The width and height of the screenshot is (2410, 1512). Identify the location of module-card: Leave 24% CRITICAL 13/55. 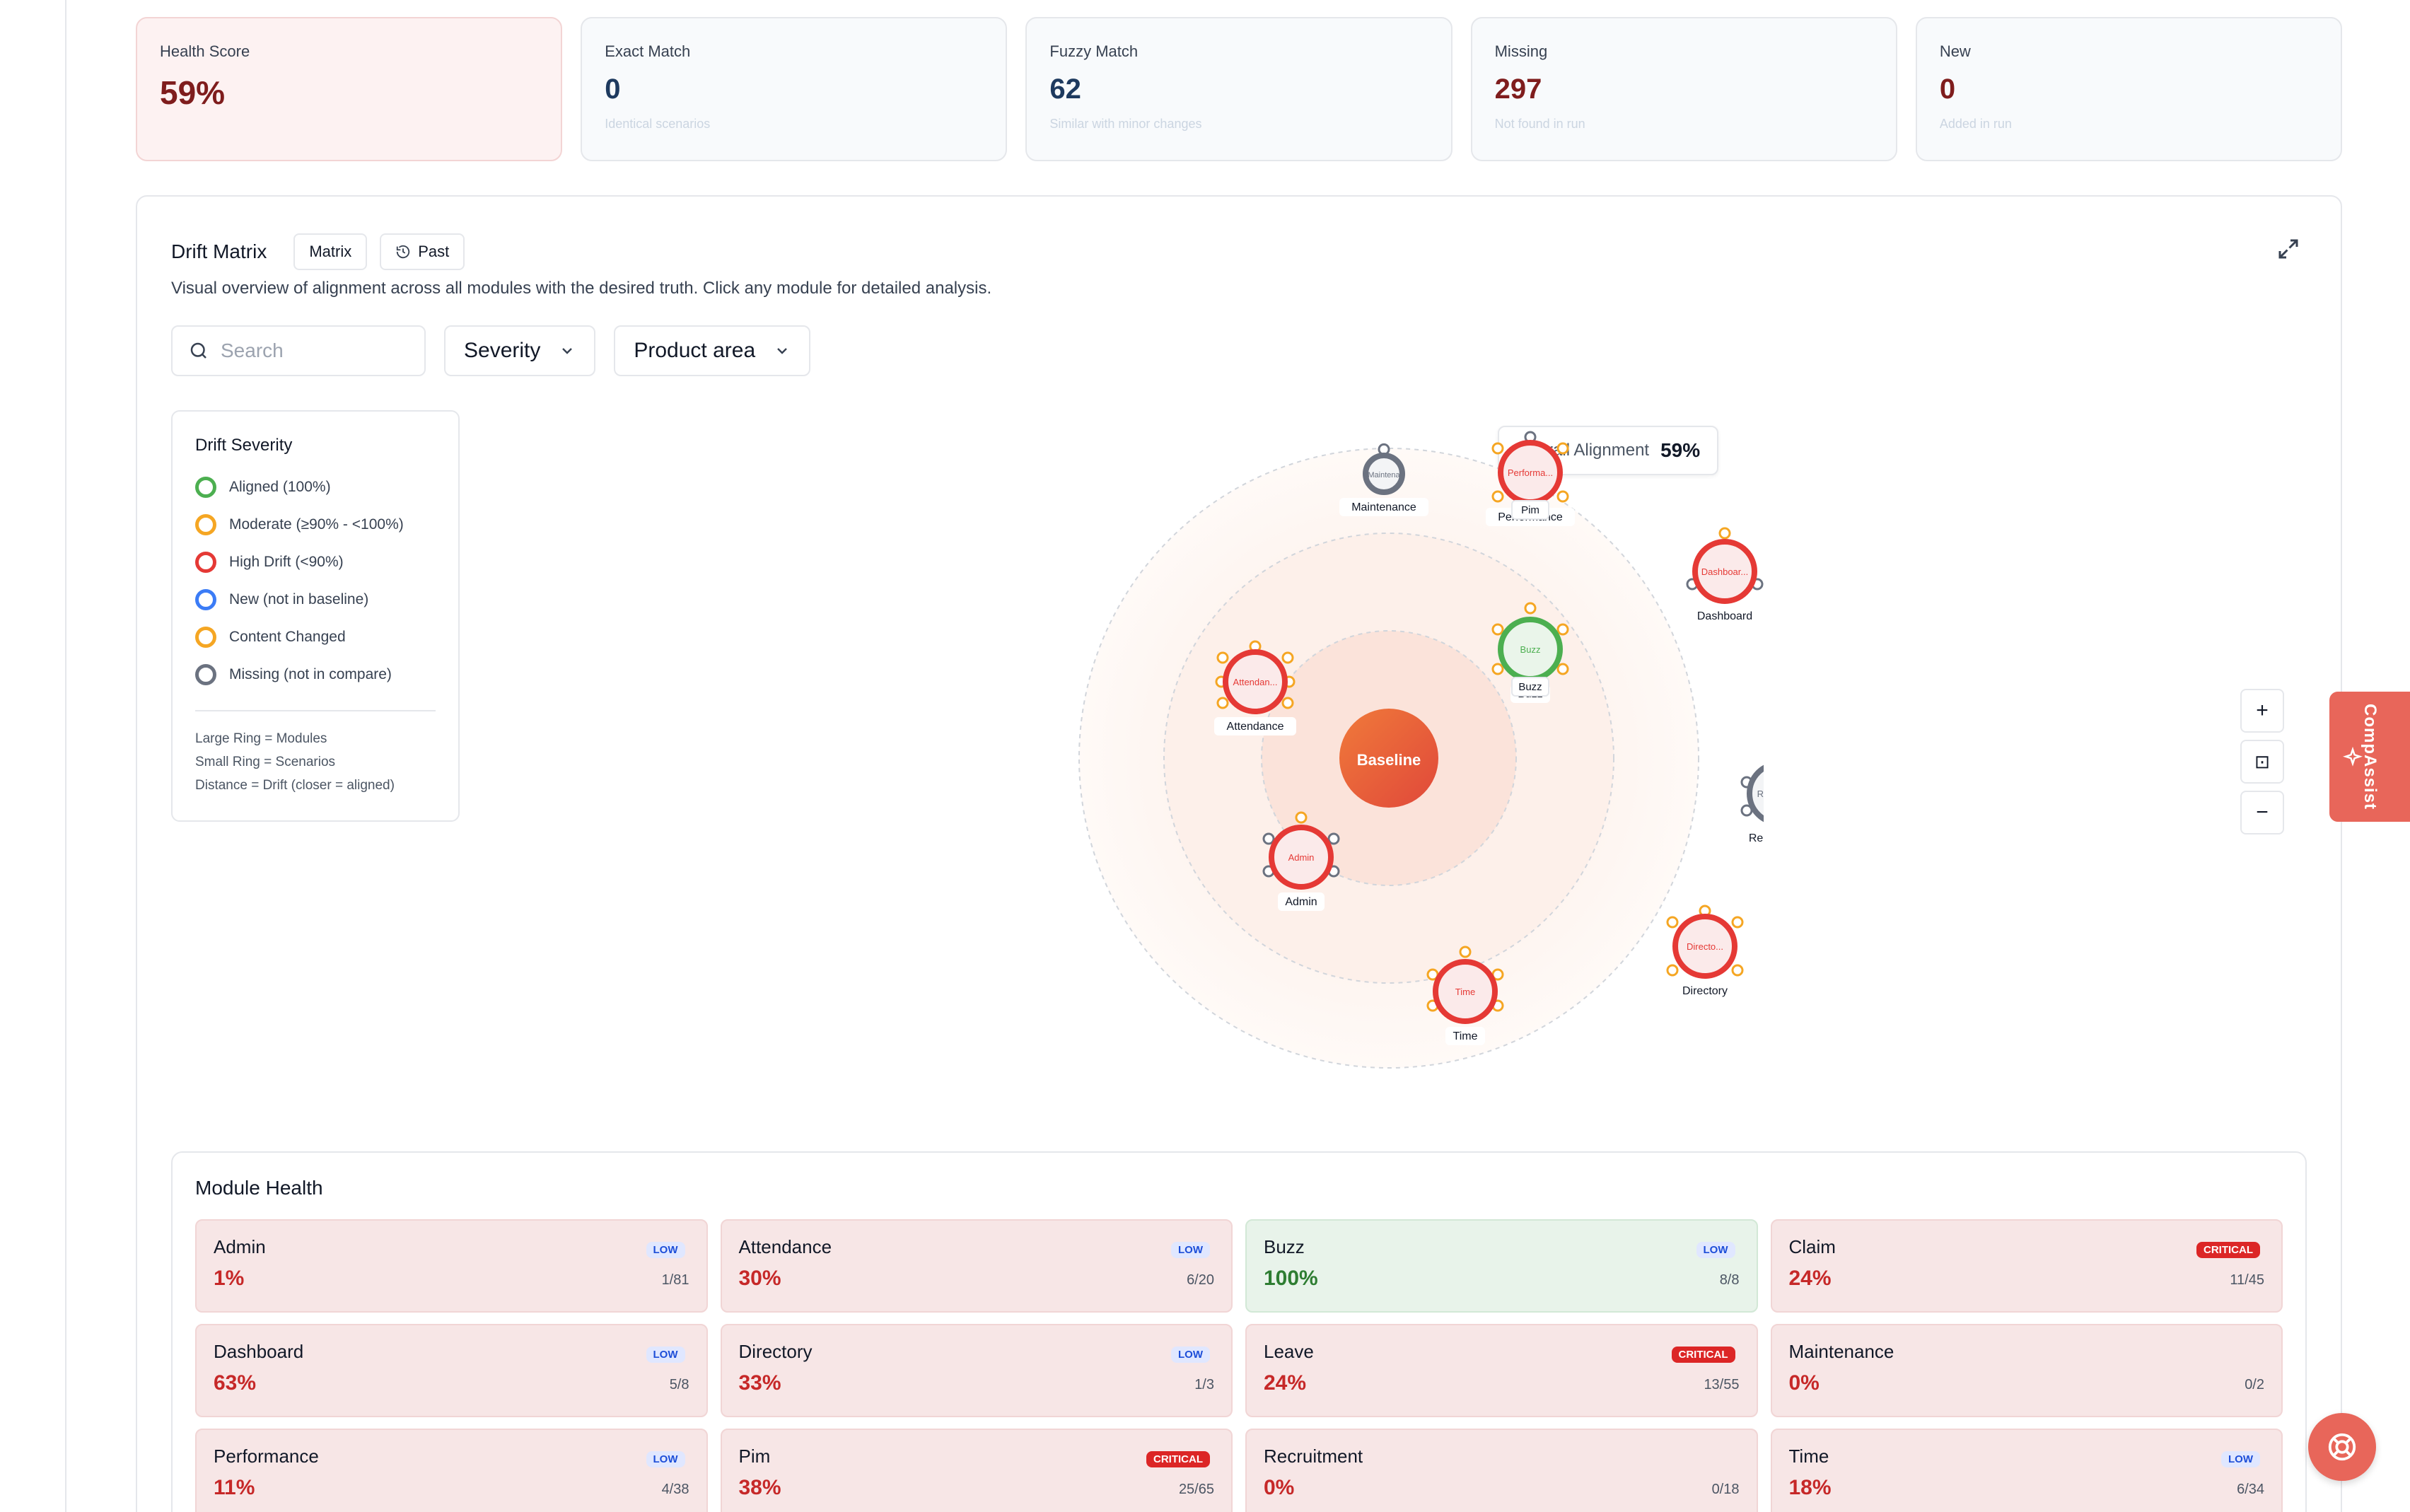
(1501, 1370).